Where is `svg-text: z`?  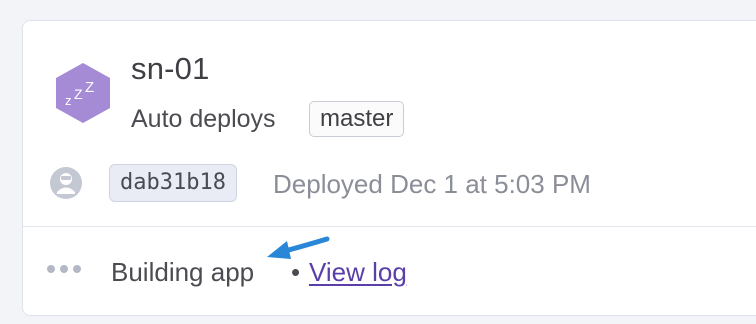
svg-text: z is located at coordinates (68, 100).